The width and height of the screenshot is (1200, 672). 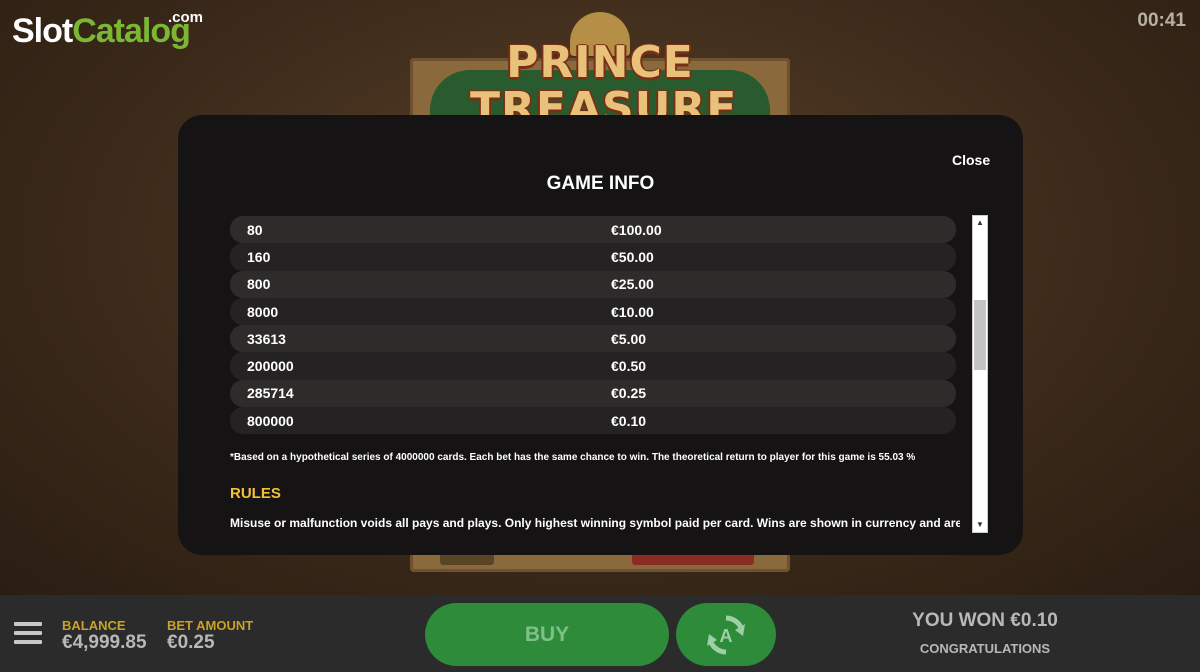 I want to click on autoplay-button: A, so click(x=726, y=634).